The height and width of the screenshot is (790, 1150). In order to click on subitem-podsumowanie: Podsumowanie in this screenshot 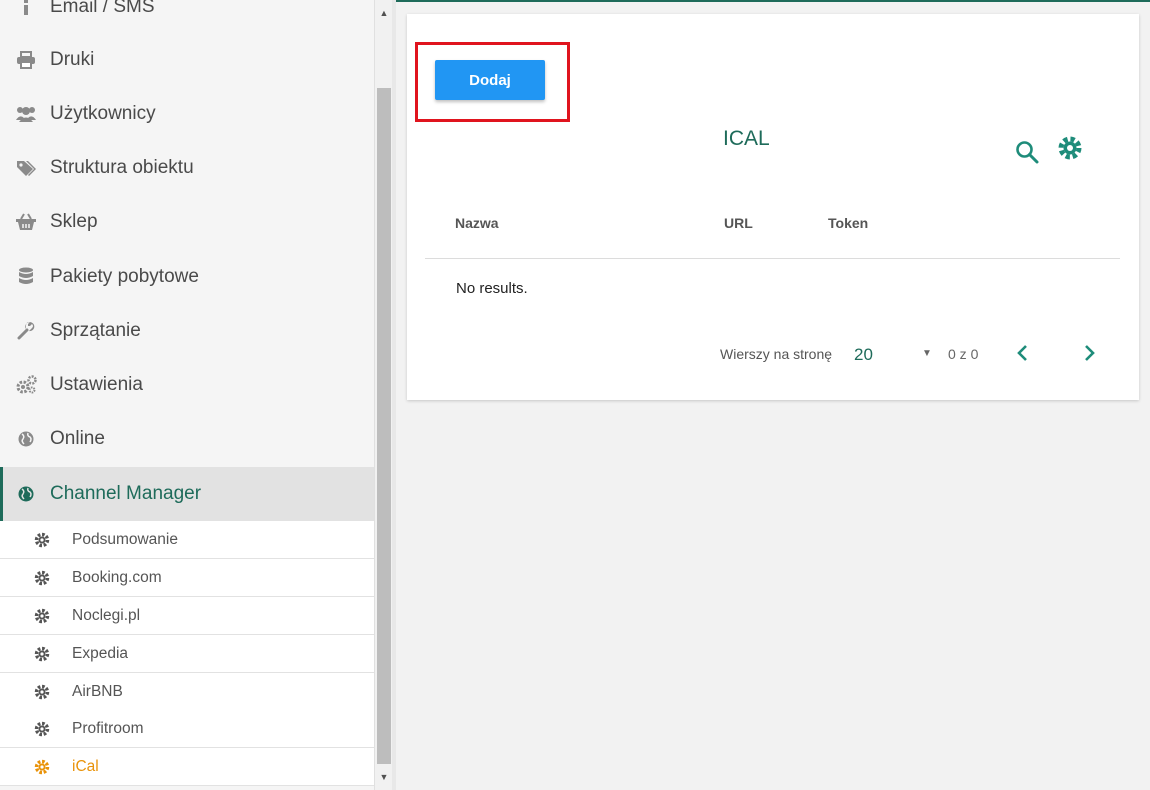, I will do `click(187, 540)`.